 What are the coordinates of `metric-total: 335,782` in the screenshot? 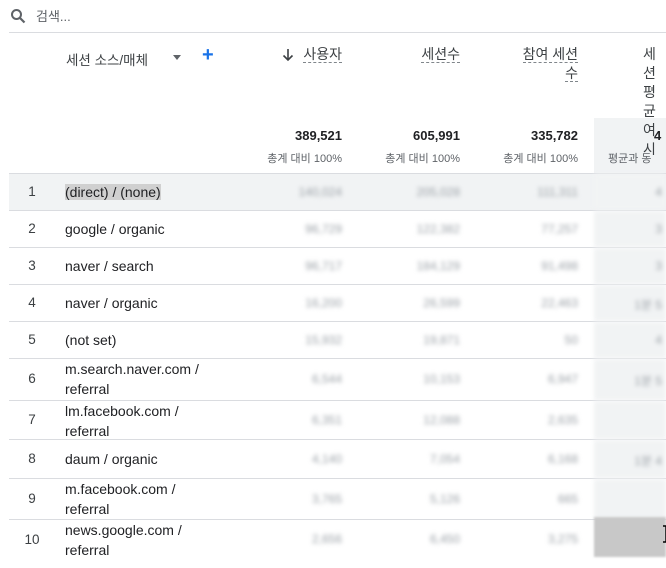 It's located at (554, 135).